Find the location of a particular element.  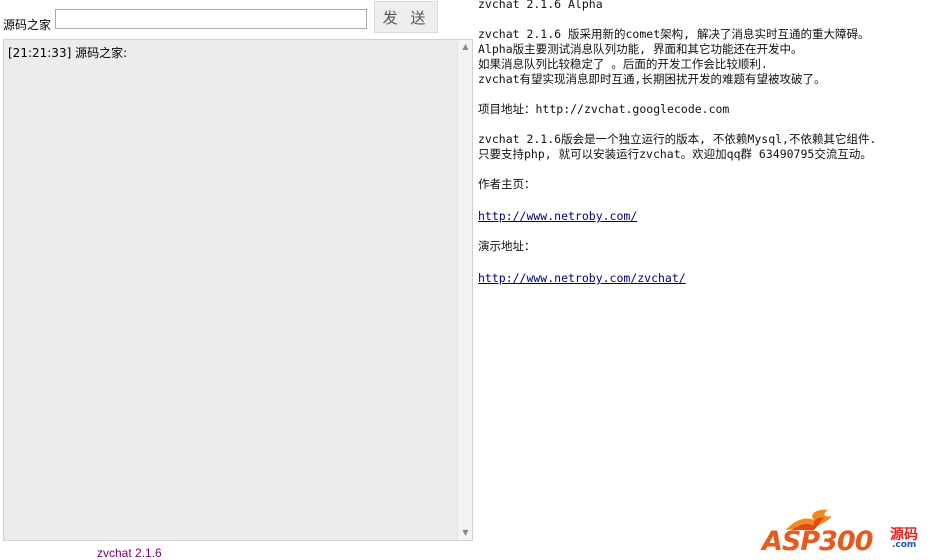

info-line: 如果消息队列比较稳定了 。后面的开发工作会比较顺利. is located at coordinates (623, 64).